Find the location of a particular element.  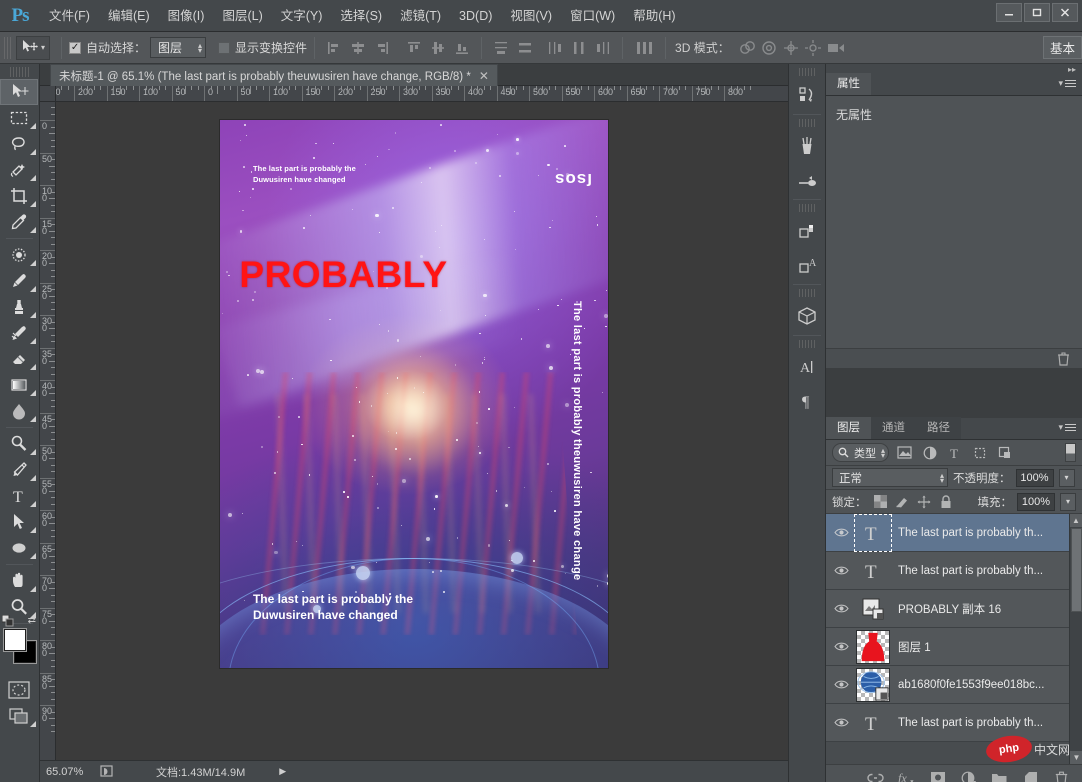

layer-filter-kind-dropdown: 类型 ▴ ▾ is located at coordinates (861, 452).